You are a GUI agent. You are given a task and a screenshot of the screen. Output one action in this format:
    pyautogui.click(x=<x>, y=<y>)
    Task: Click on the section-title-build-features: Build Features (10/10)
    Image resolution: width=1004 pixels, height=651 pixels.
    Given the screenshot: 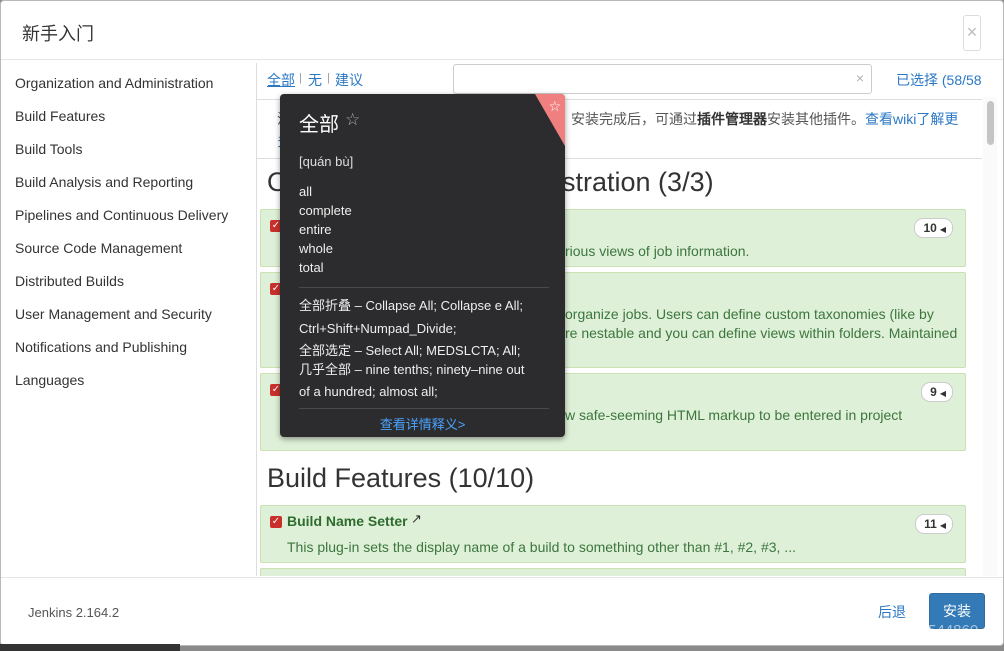 What is the action you would take?
    pyautogui.click(x=401, y=478)
    